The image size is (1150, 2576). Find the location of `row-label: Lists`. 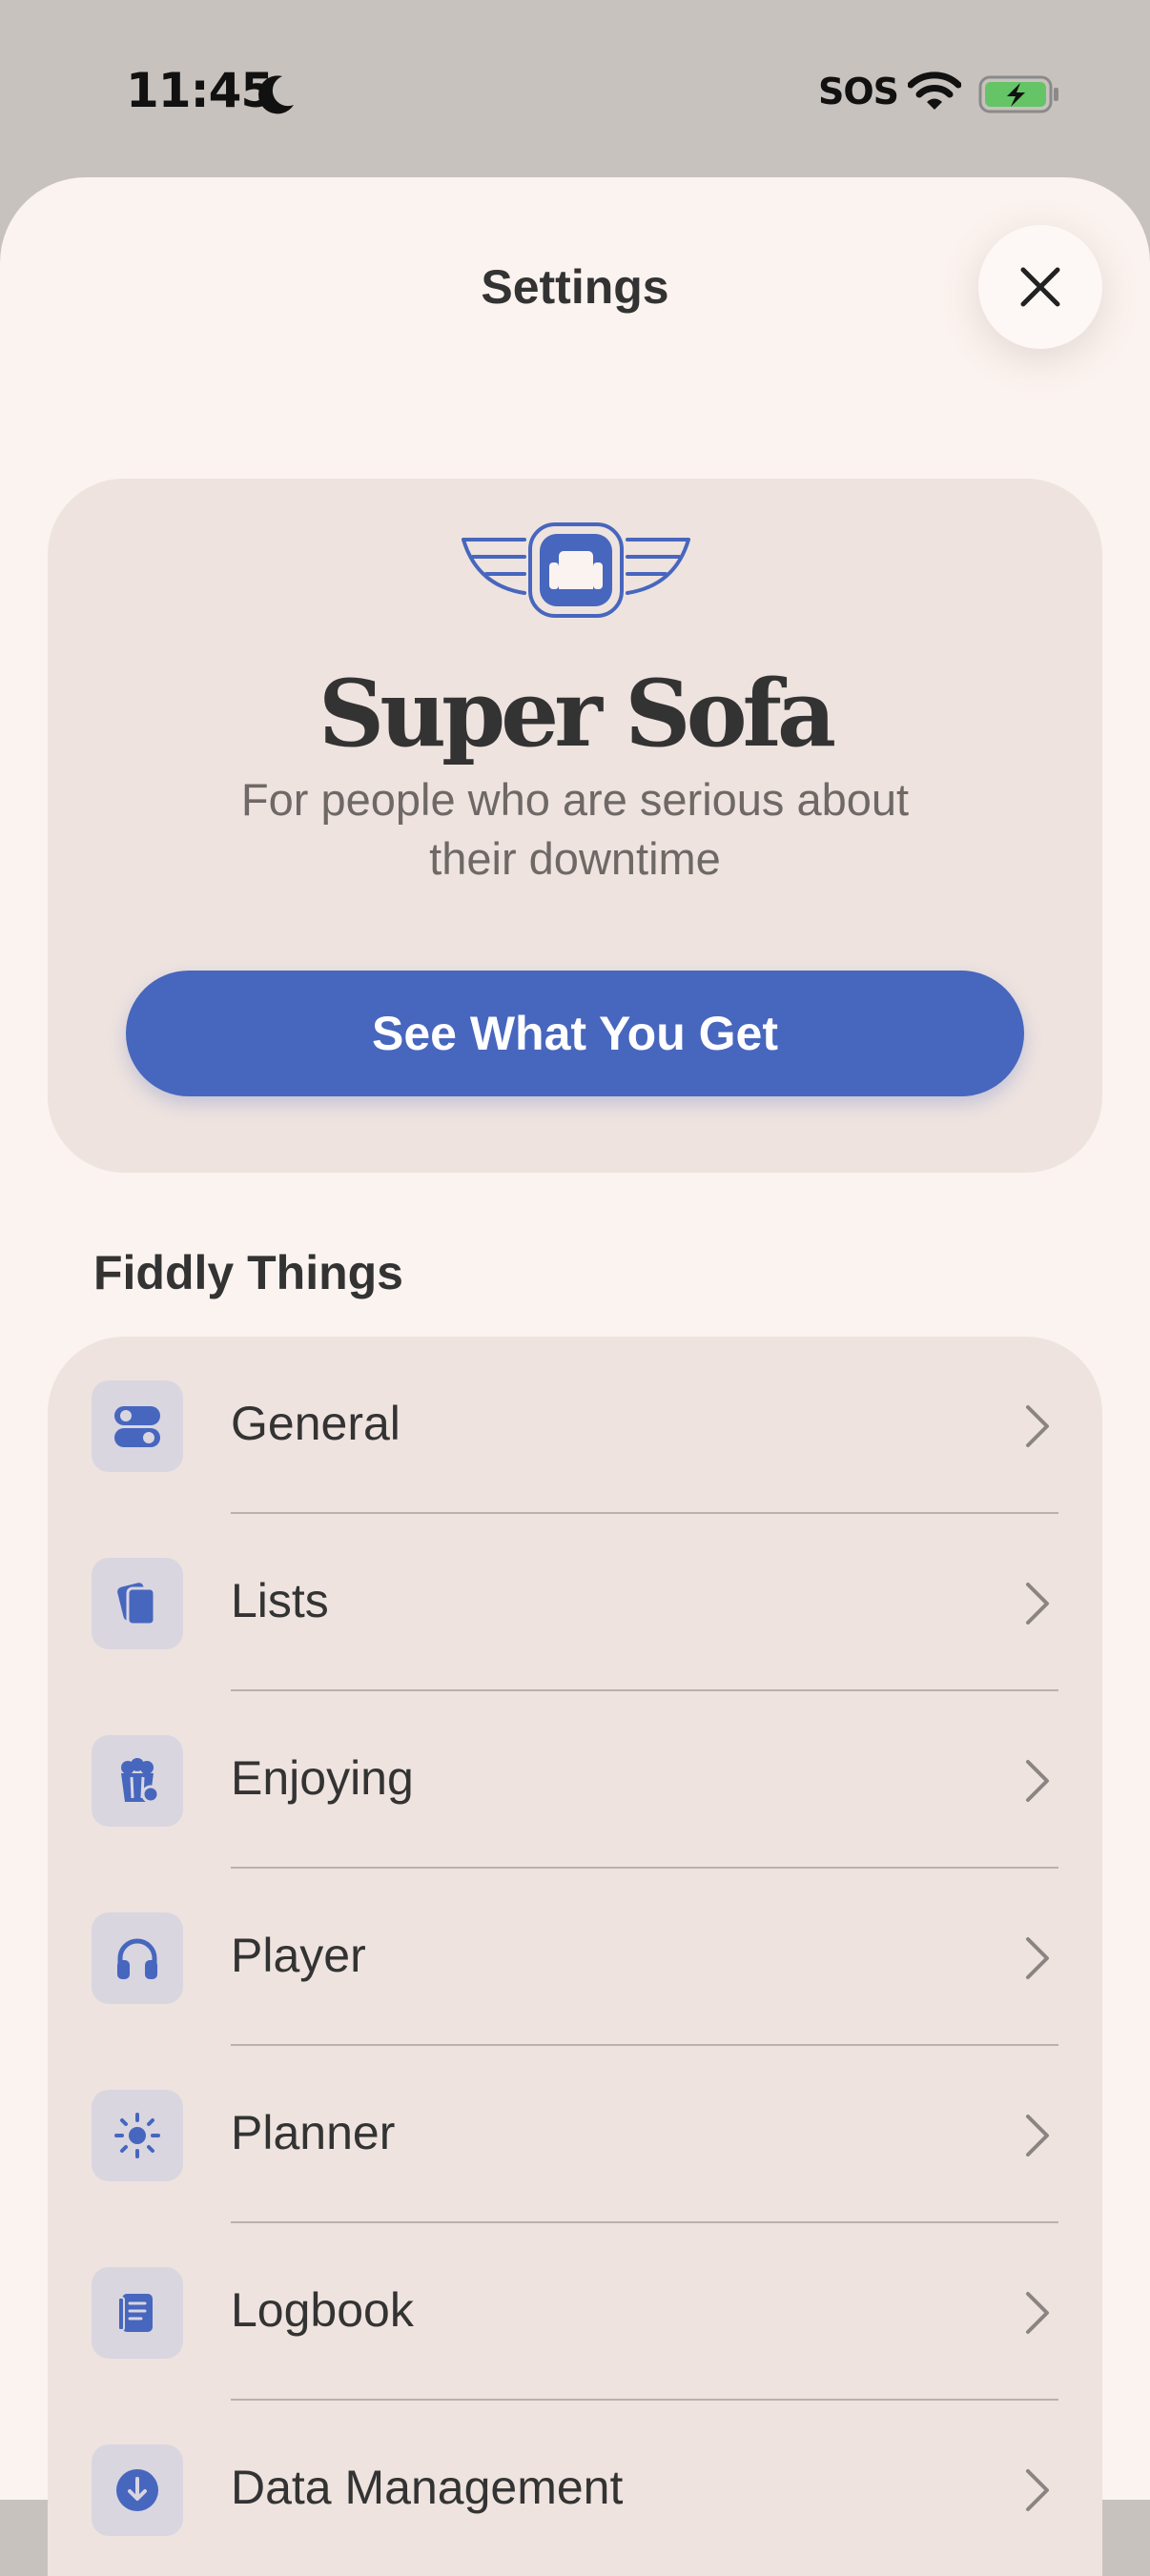

row-label: Lists is located at coordinates (280, 1600).